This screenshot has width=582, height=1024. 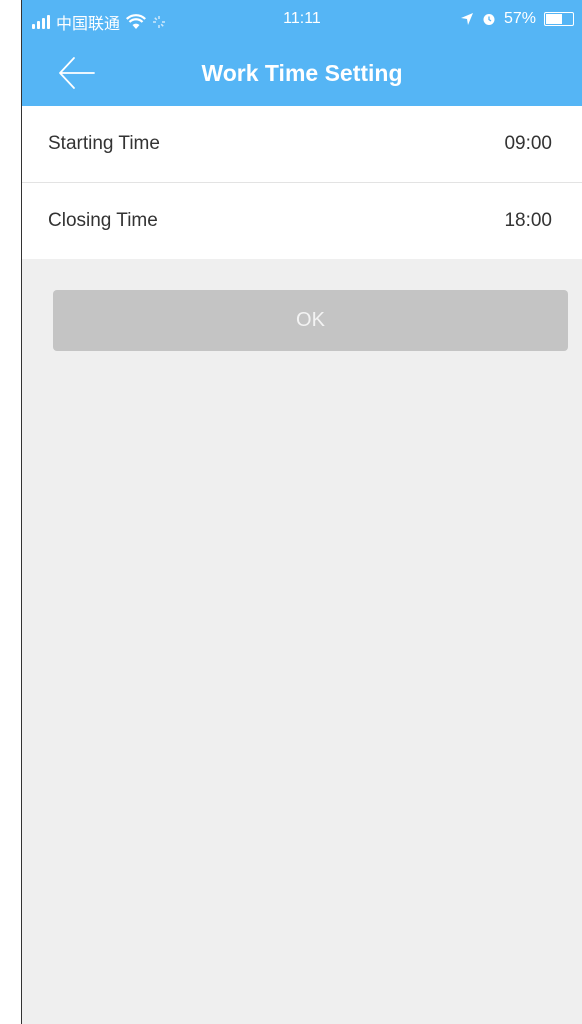 I want to click on page-title: Work Time Setting, so click(x=302, y=73).